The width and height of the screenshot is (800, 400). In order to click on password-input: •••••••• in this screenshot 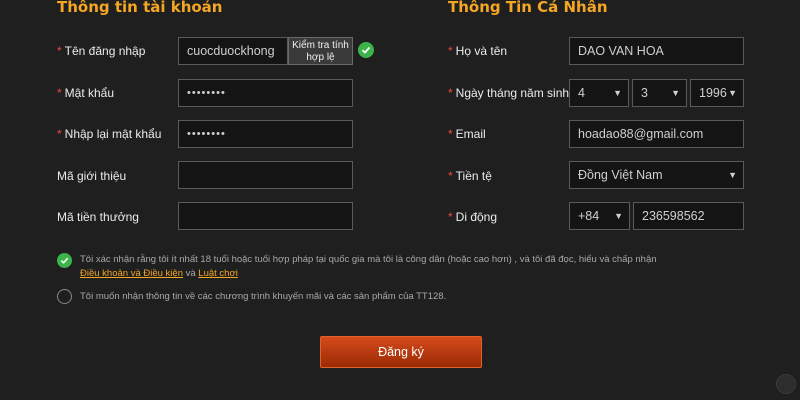, I will do `click(265, 93)`.